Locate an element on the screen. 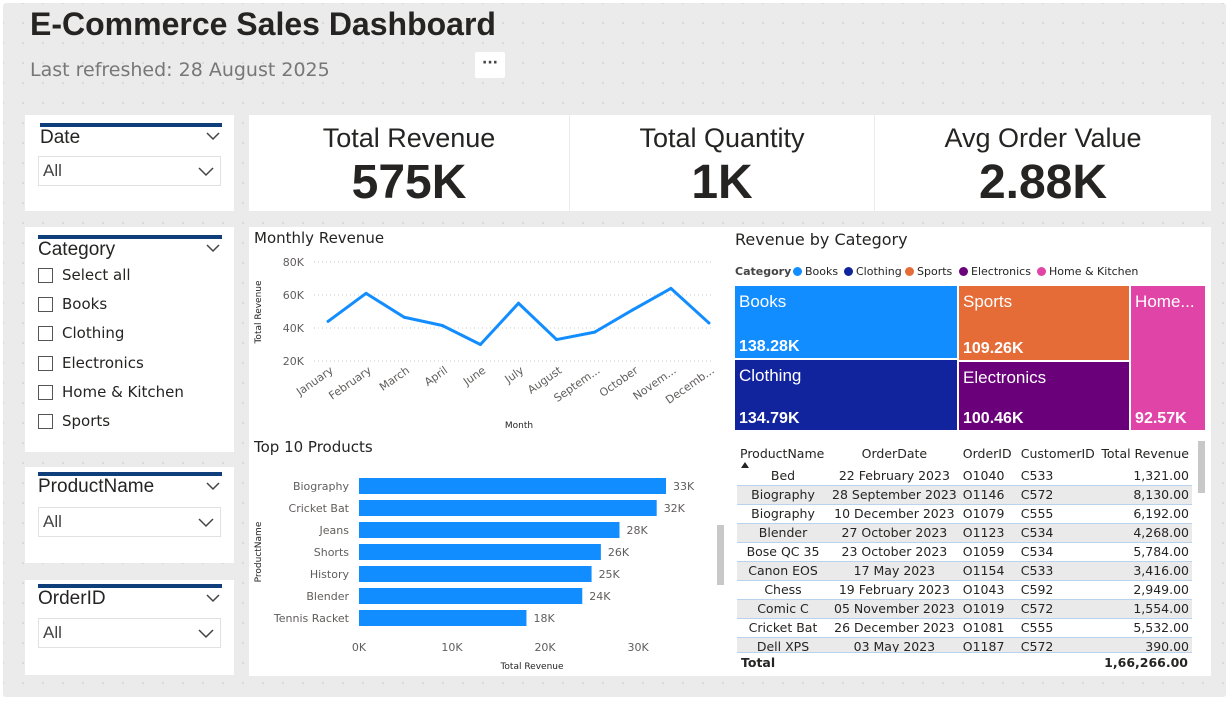  option-label: Home & Kitchen is located at coordinates (123, 392).